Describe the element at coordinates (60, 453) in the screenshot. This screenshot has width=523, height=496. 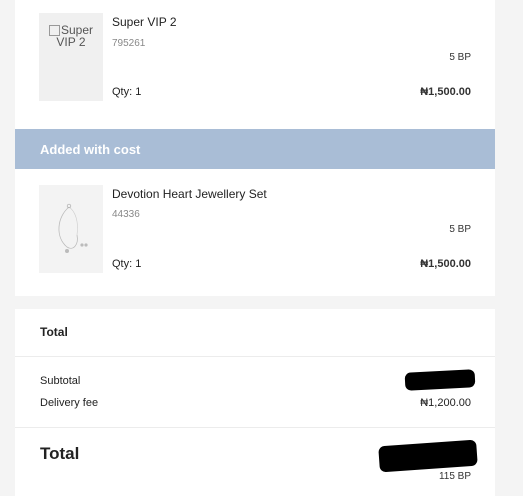
I see `grand-total-label: Total` at that location.